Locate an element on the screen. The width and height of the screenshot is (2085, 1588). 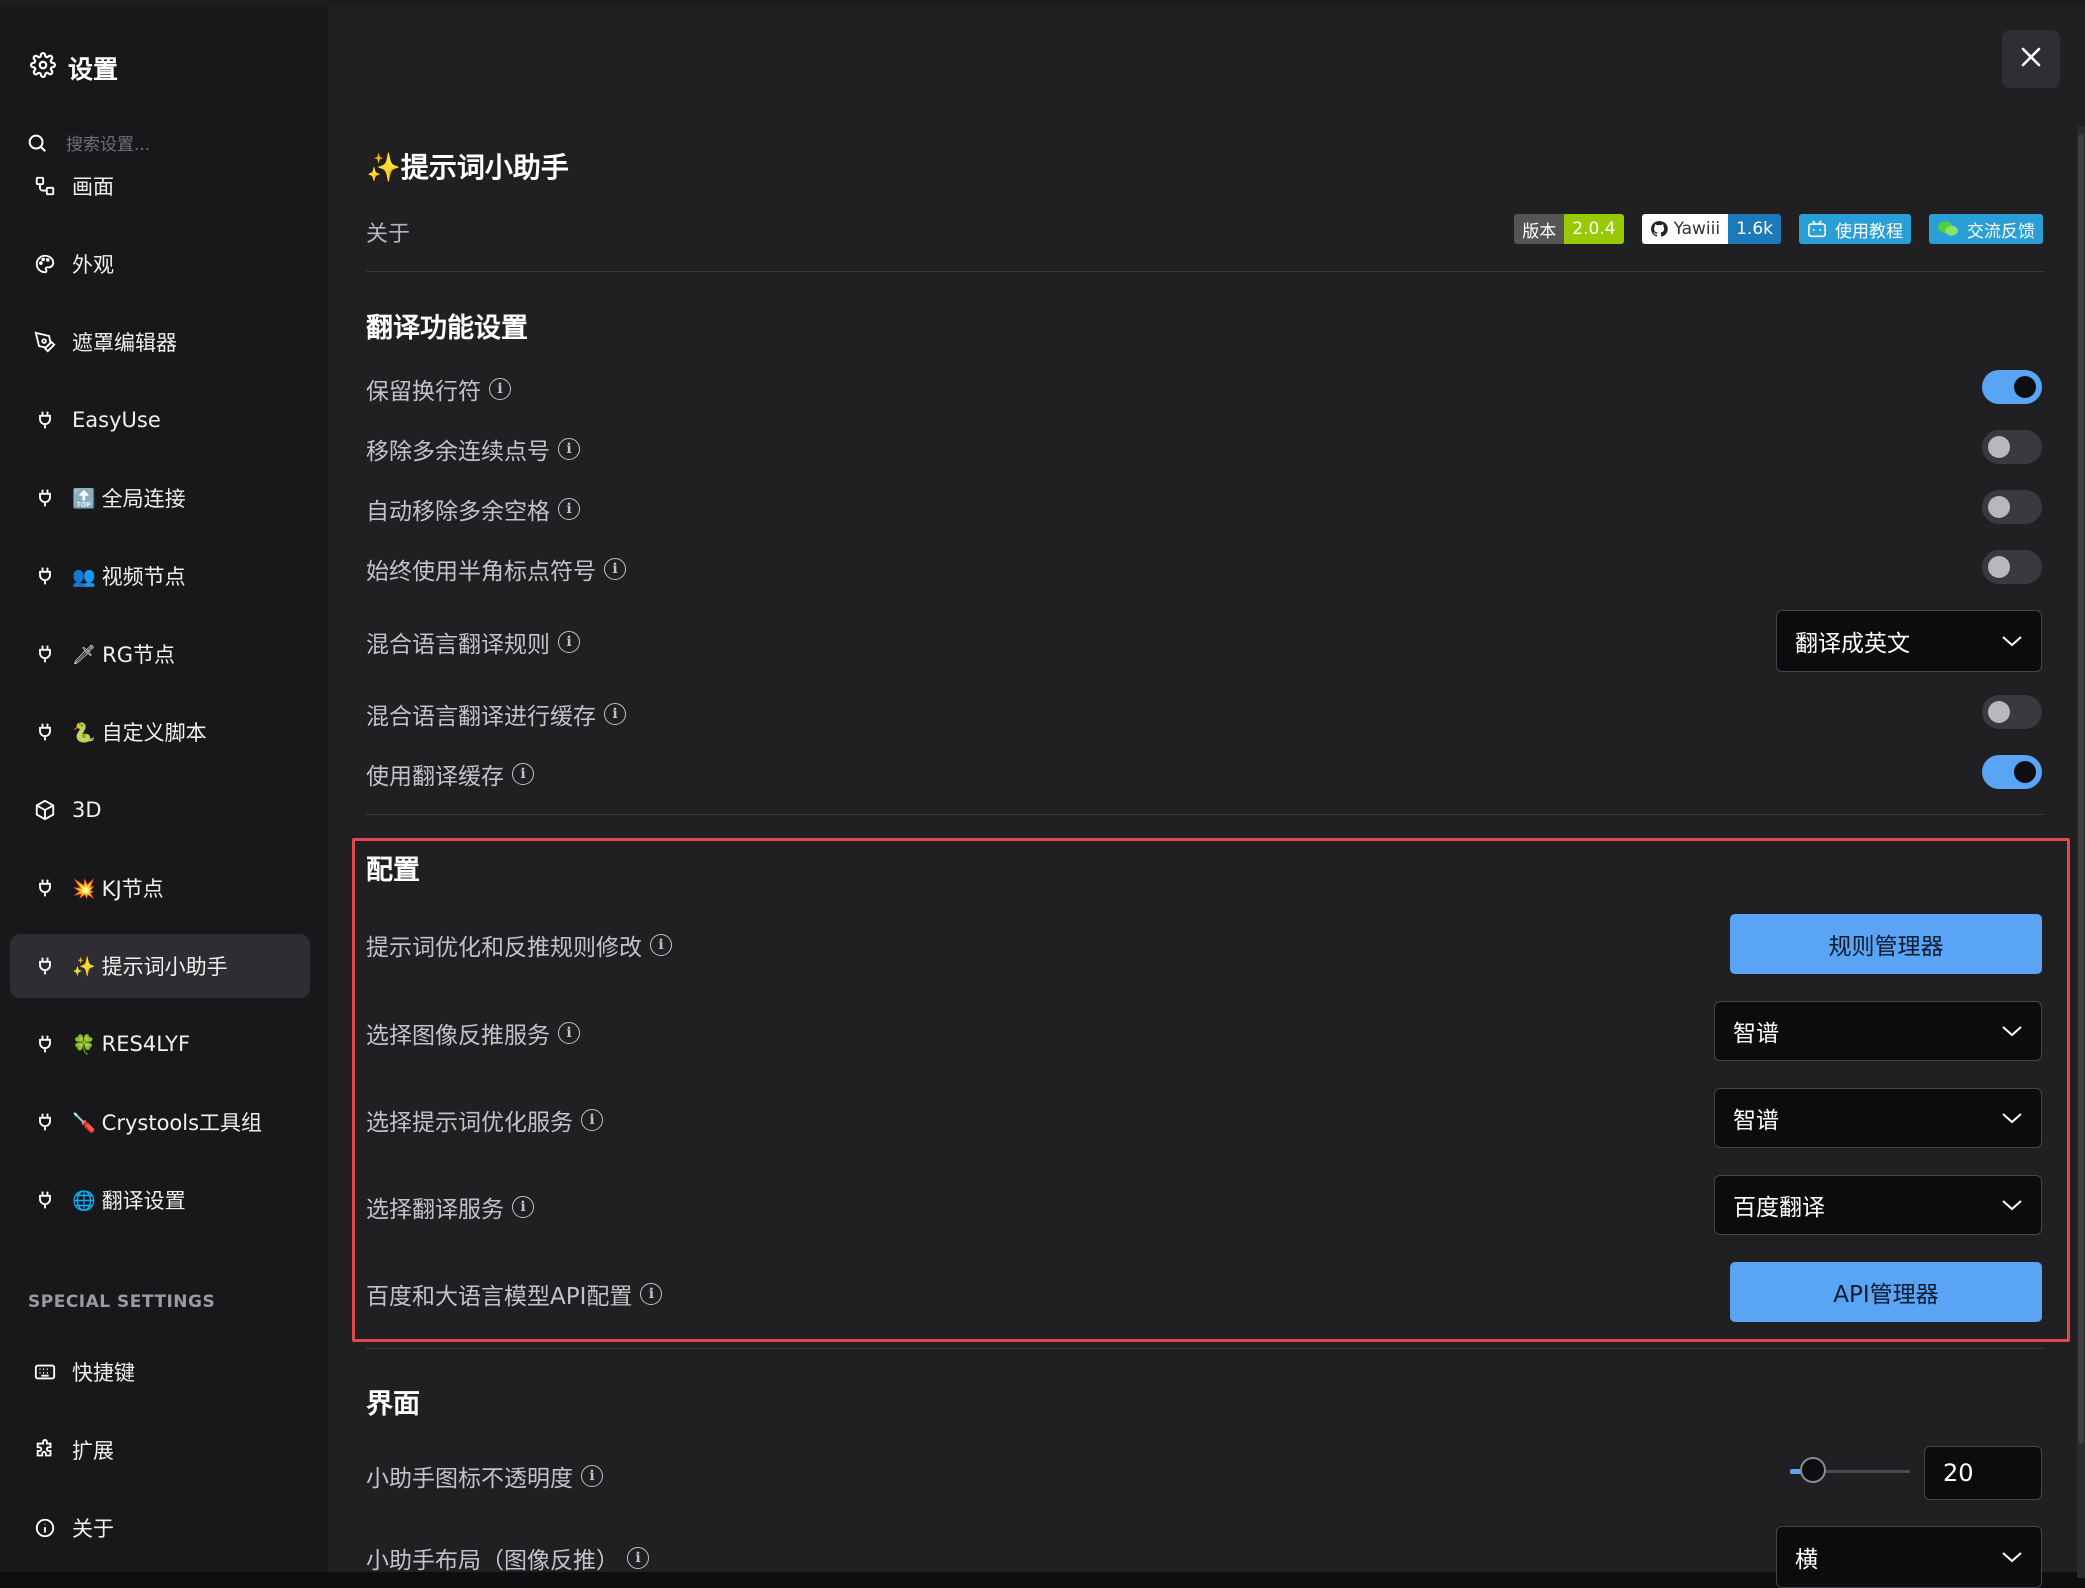
setting-label: 使用翻译缓存 is located at coordinates (435, 777).